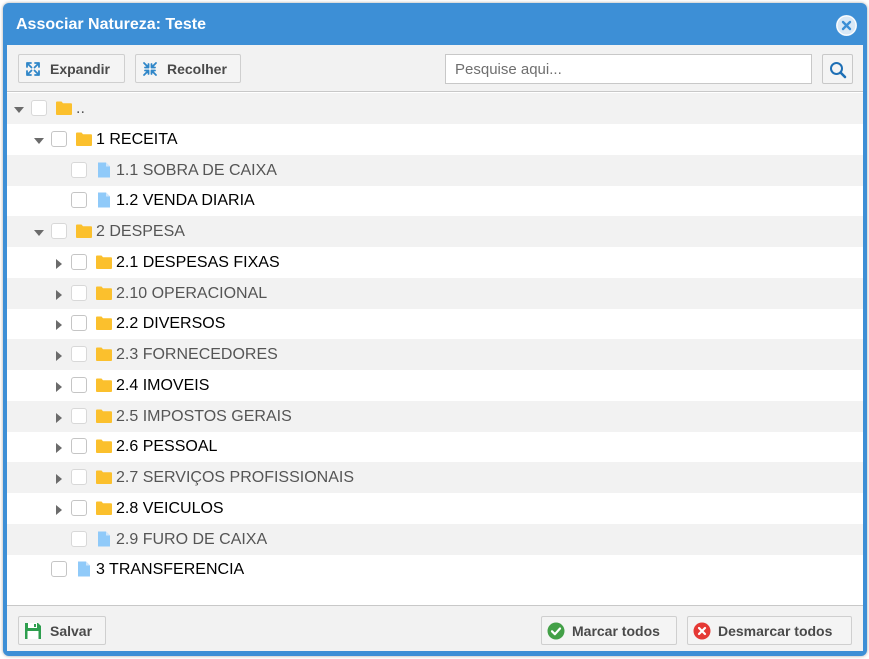 This screenshot has width=869, height=659. What do you see at coordinates (775, 631) in the screenshot?
I see `uncheck-all-button-label: Desmarcar todos` at bounding box center [775, 631].